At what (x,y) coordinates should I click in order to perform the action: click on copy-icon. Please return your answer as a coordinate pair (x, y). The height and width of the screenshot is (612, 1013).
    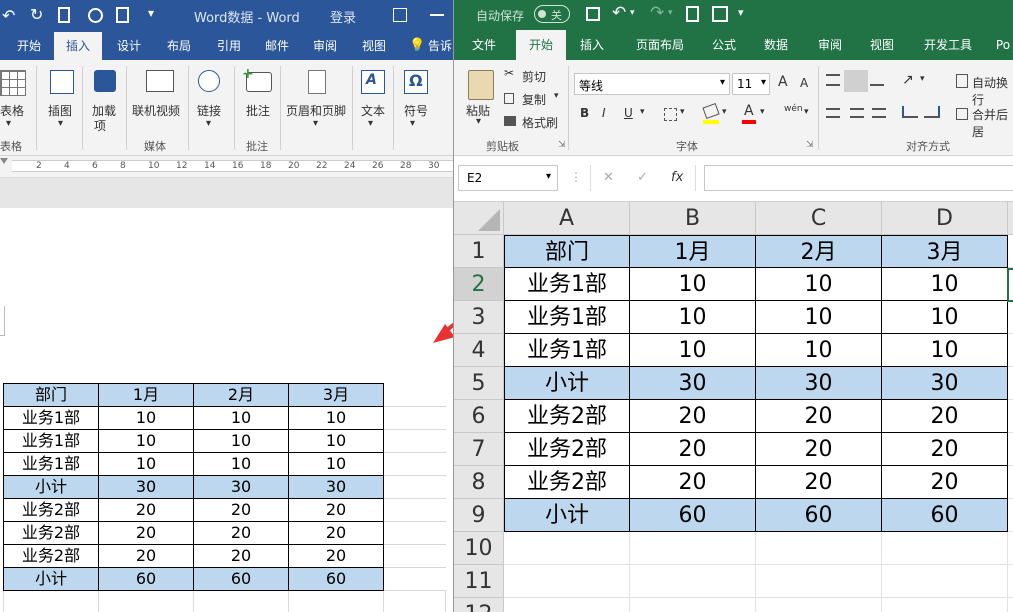
    Looking at the image, I should click on (509, 98).